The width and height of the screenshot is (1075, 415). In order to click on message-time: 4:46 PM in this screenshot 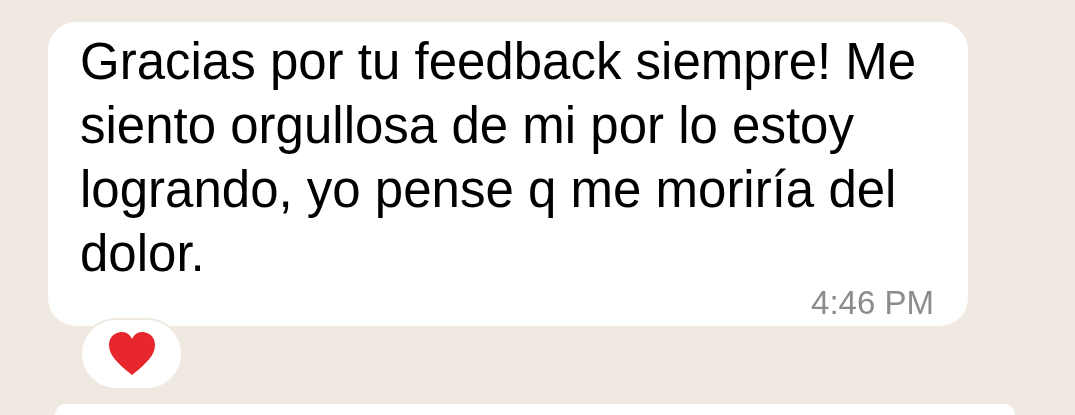, I will do `click(872, 302)`.